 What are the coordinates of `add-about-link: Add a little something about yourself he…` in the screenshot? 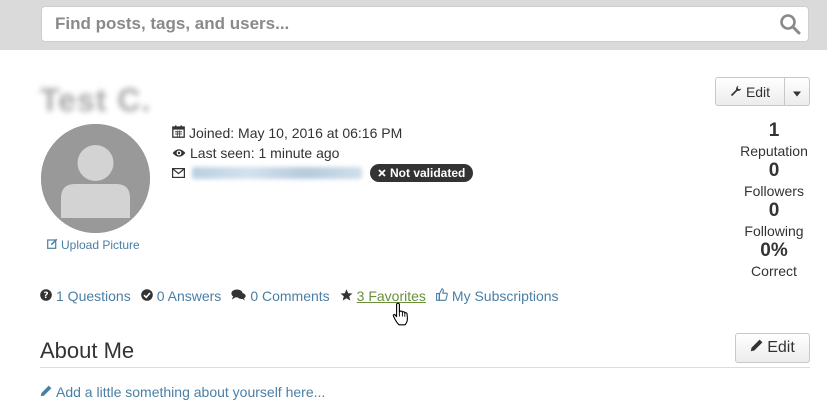 It's located at (182, 392).